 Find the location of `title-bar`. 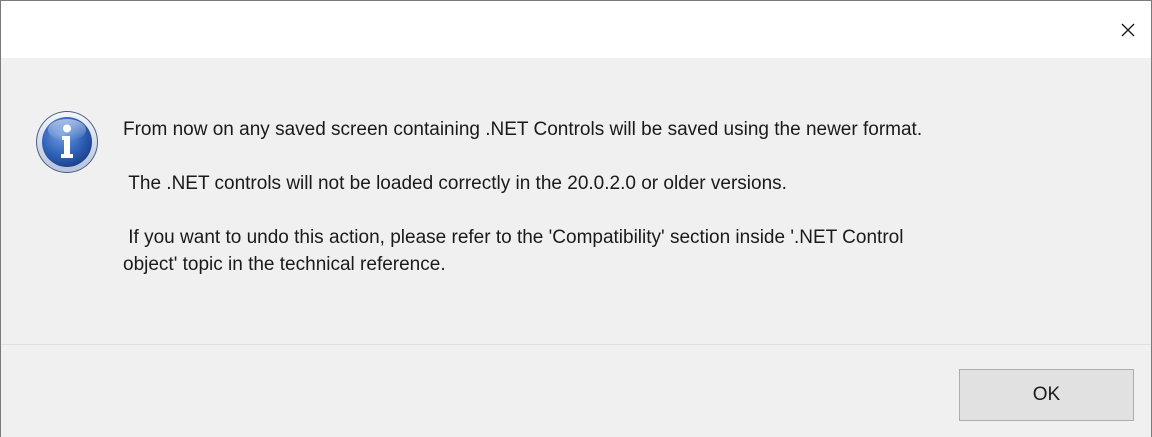

title-bar is located at coordinates (576, 29).